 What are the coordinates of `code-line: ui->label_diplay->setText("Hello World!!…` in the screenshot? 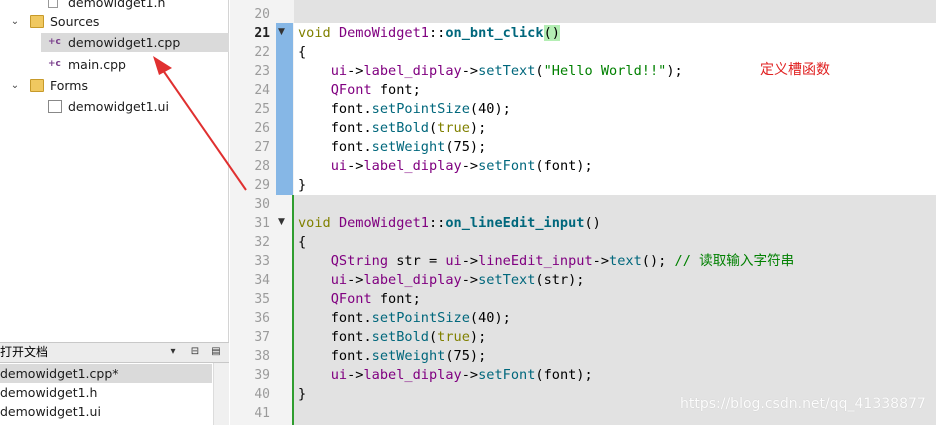 It's located at (490, 71).